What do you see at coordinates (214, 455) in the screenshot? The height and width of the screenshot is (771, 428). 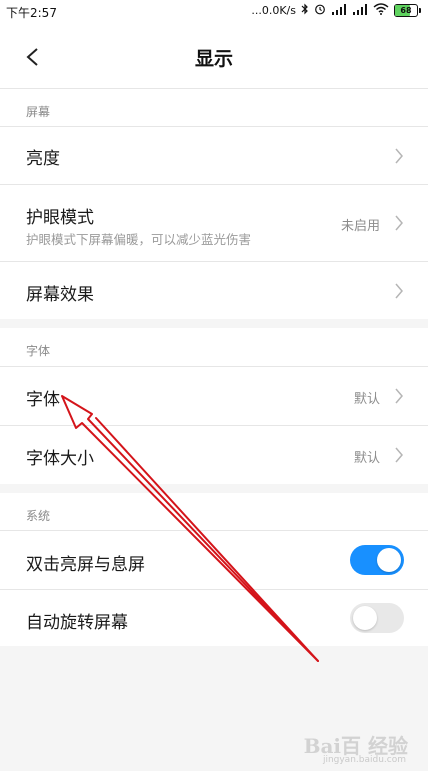 I see `font-size-row: 字体大小 默认` at bounding box center [214, 455].